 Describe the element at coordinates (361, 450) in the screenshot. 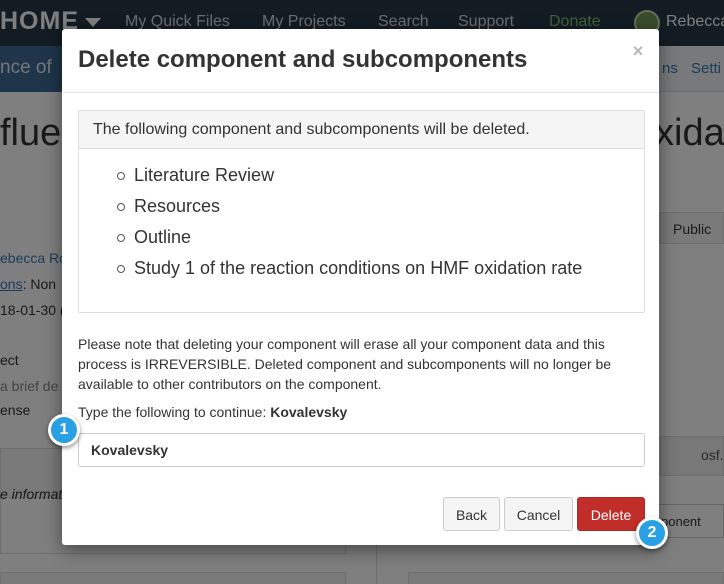

I see `confirm-name-input` at that location.